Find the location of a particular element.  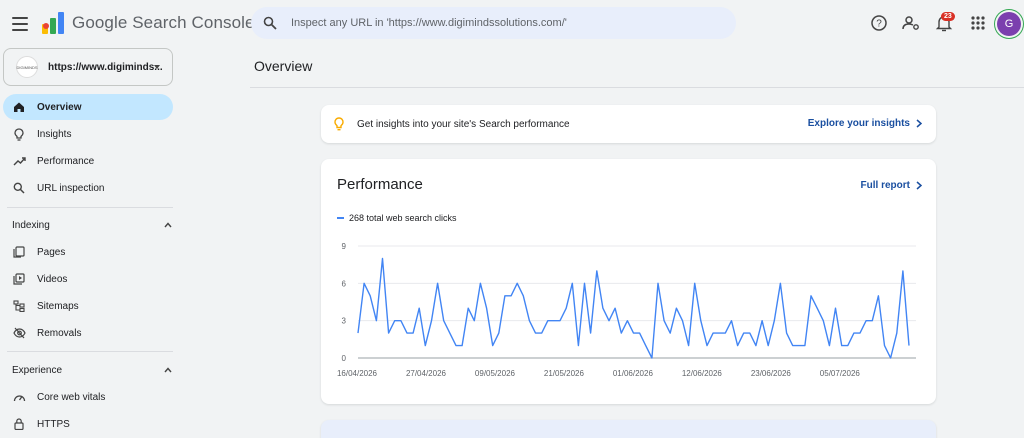

sidebar-item-sitemaps: Sitemaps is located at coordinates (88, 306).